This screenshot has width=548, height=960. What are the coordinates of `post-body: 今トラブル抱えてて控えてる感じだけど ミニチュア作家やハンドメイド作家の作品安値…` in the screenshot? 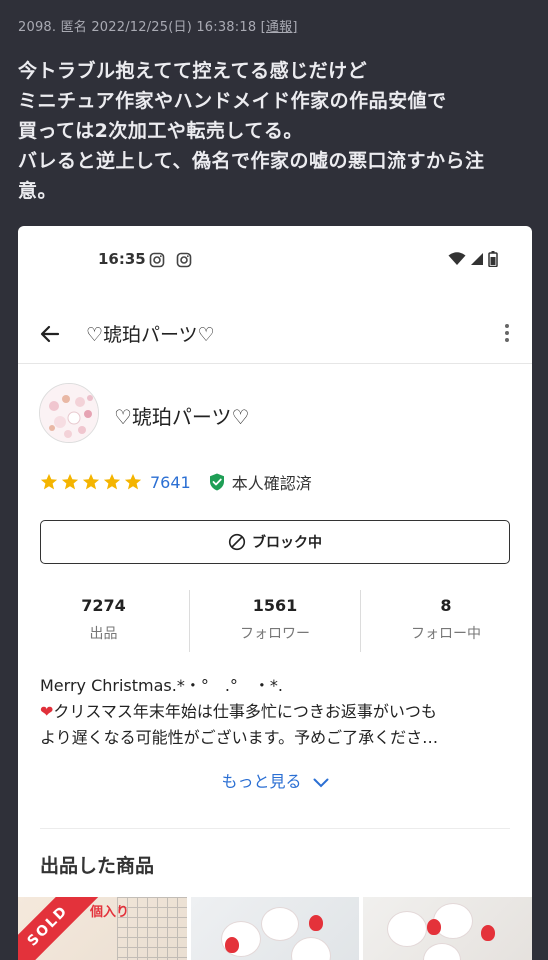 It's located at (275, 131).